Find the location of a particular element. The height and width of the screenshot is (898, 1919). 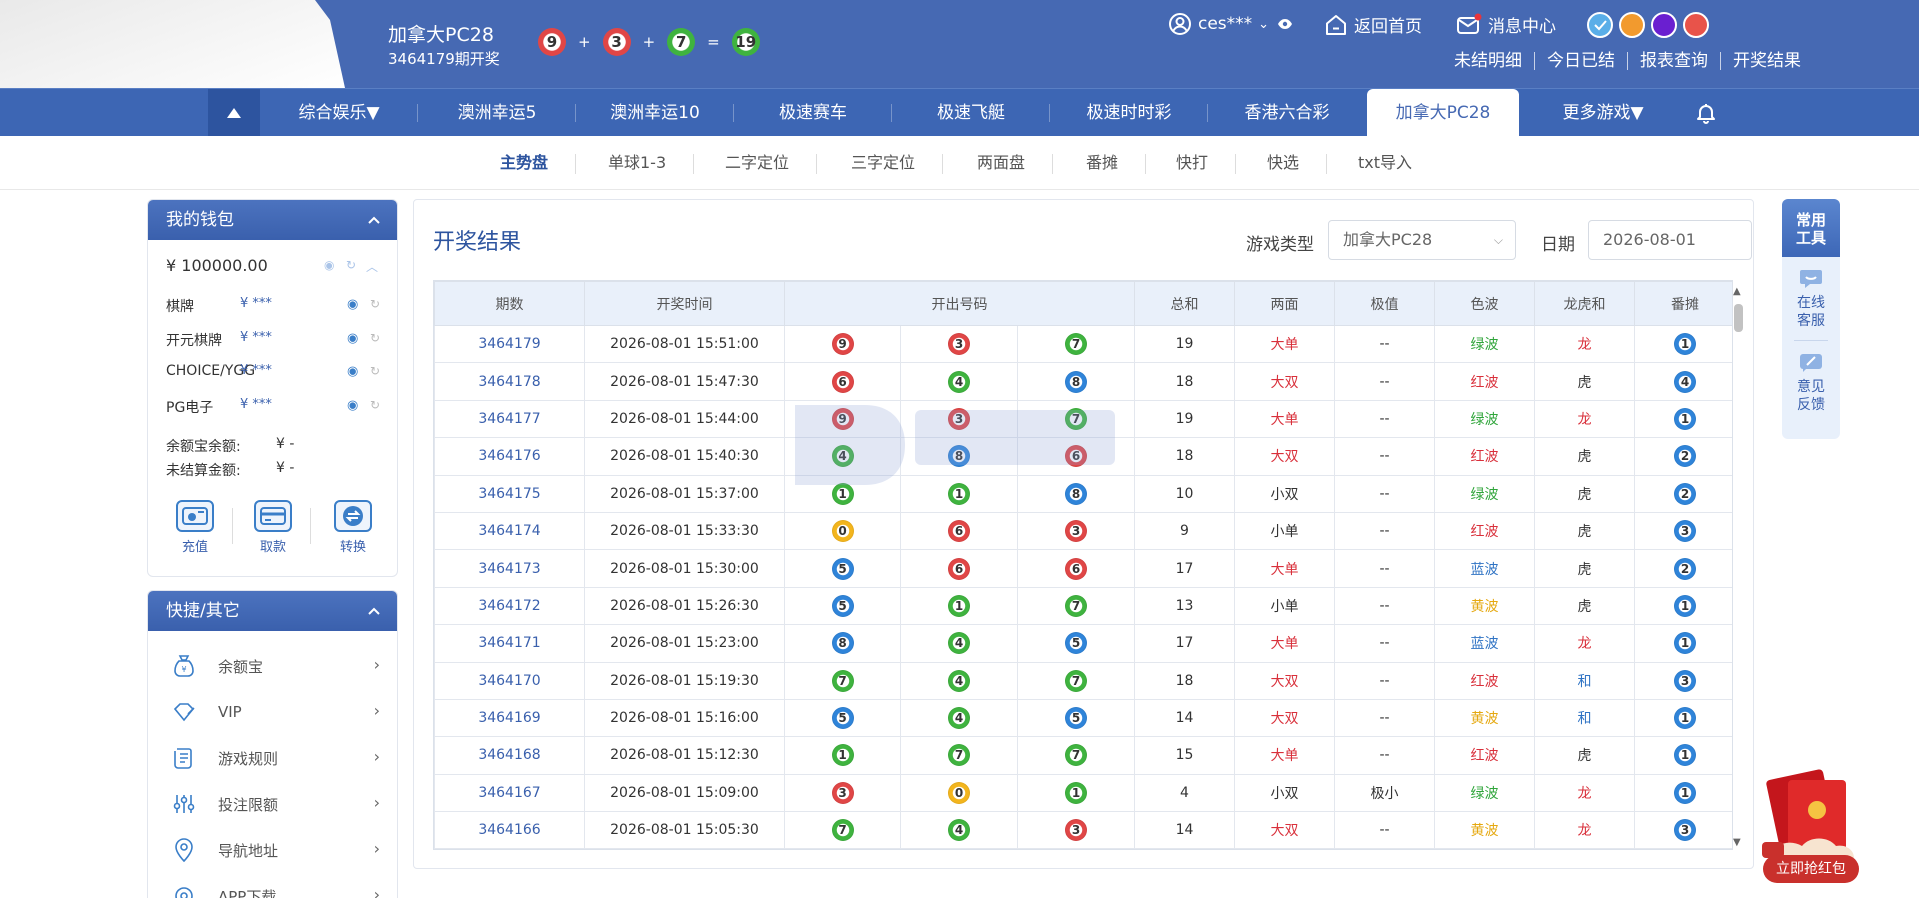

theme-color-picker is located at coordinates (1648, 25).